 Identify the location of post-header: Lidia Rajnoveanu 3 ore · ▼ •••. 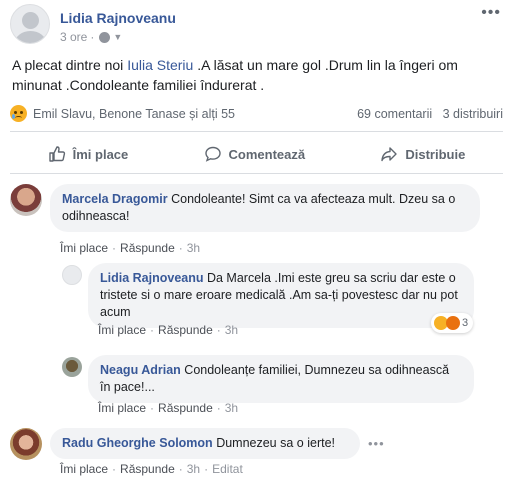
(261, 25).